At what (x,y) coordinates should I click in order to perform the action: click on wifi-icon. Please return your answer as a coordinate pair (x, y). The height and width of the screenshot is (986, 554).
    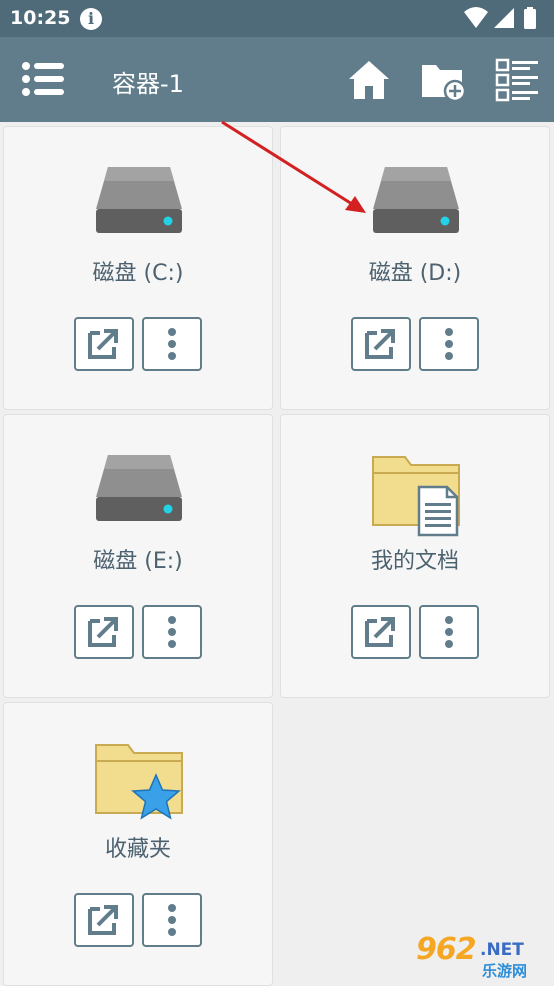
    Looking at the image, I should click on (476, 17).